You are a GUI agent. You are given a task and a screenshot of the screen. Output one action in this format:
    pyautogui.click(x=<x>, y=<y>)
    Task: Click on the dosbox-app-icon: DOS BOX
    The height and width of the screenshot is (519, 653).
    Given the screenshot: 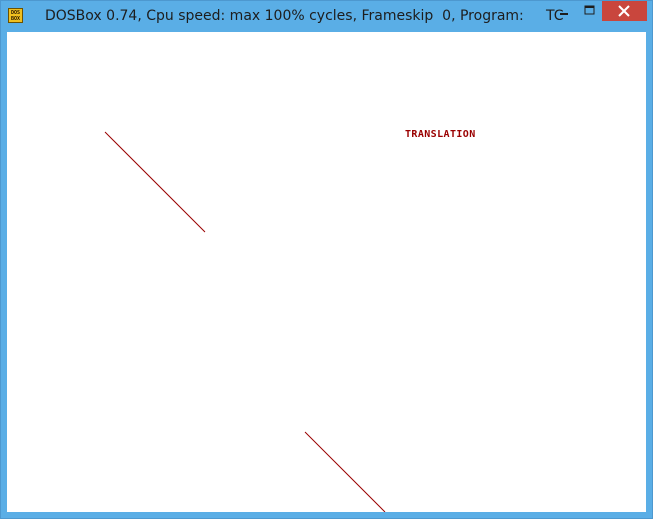 What is the action you would take?
    pyautogui.click(x=15, y=15)
    